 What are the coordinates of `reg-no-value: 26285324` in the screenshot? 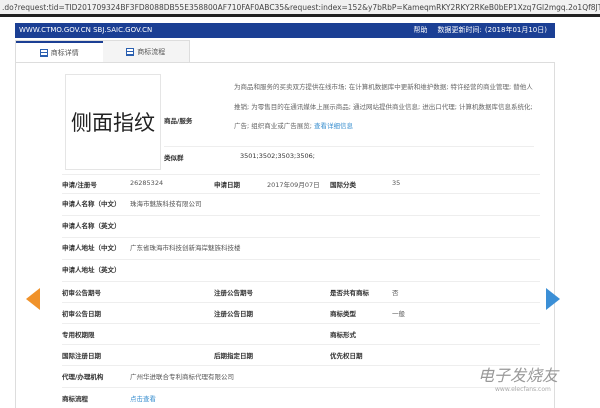 It's located at (147, 183).